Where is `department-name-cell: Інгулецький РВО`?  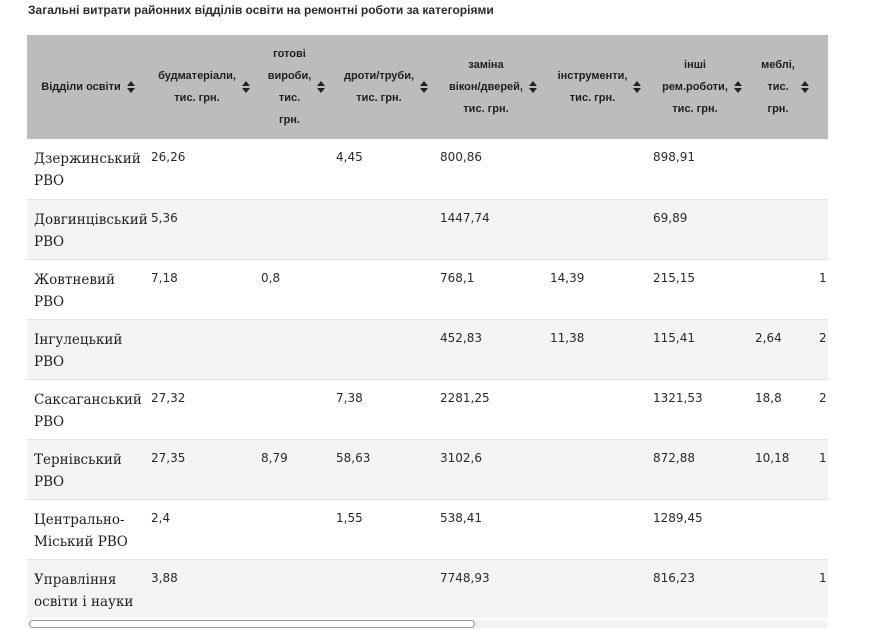 department-name-cell: Інгулецький РВО is located at coordinates (78, 350).